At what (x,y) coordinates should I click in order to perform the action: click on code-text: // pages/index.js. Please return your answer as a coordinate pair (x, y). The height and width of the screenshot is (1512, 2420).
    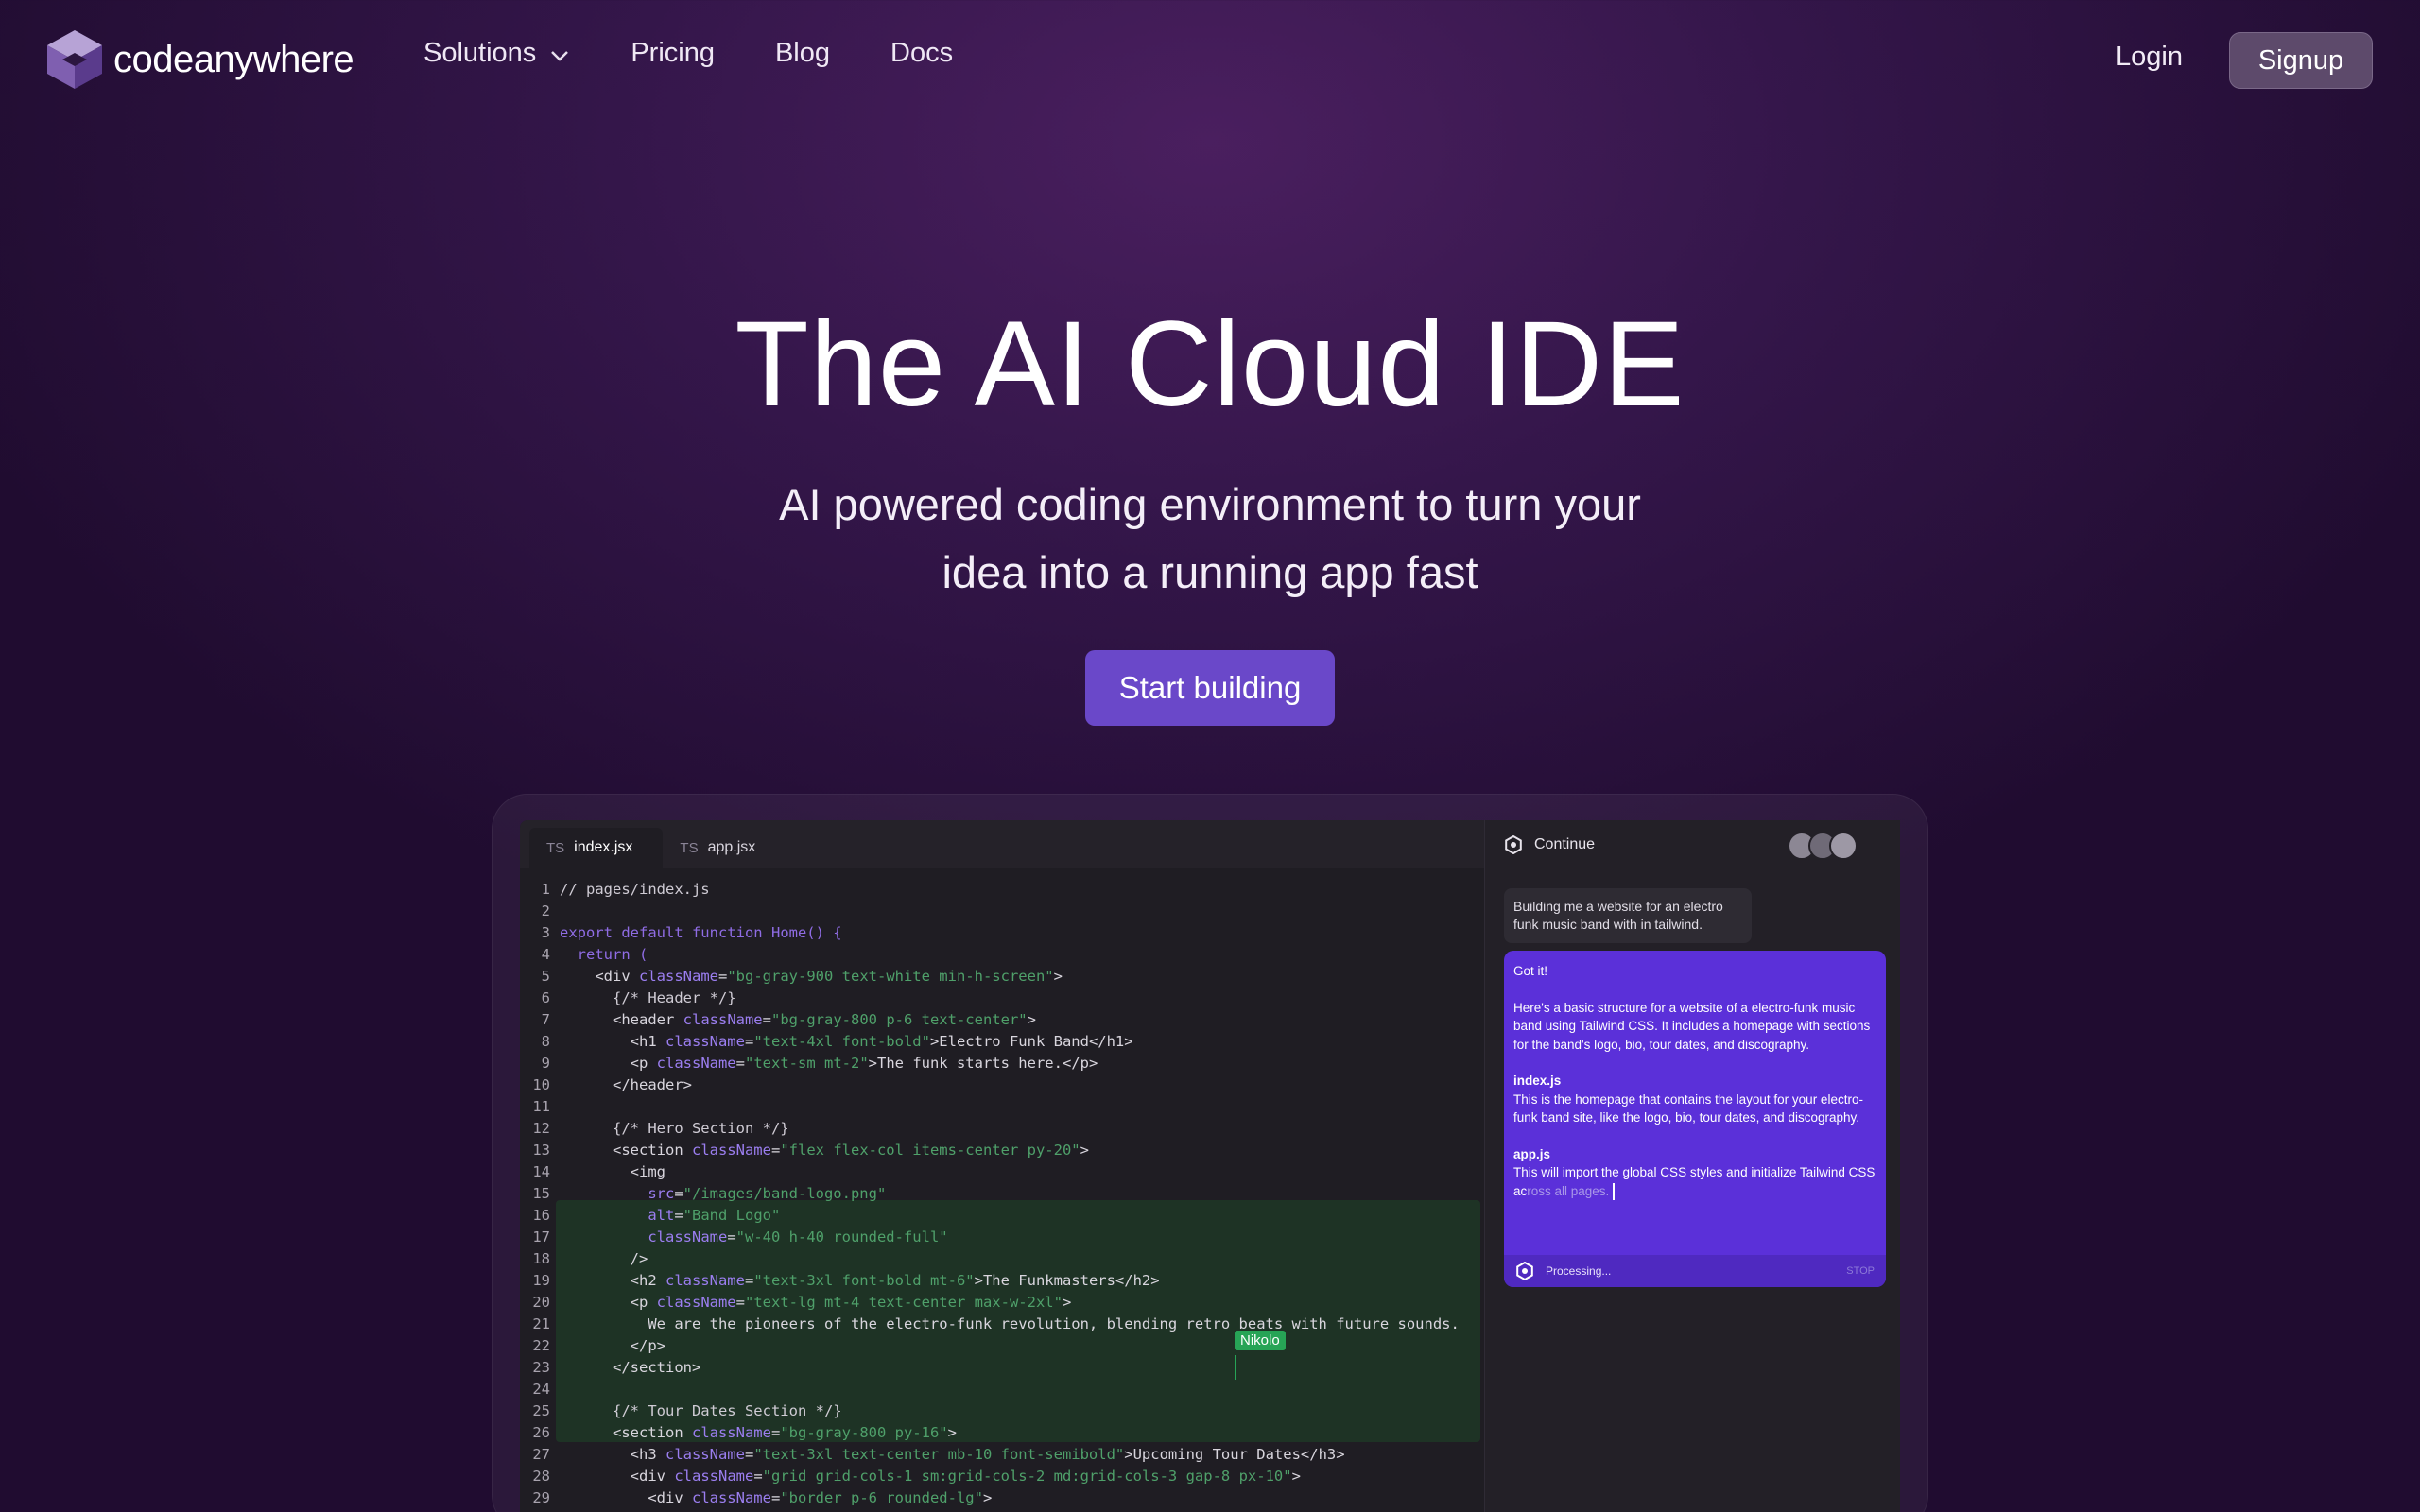
    Looking at the image, I should click on (635, 889).